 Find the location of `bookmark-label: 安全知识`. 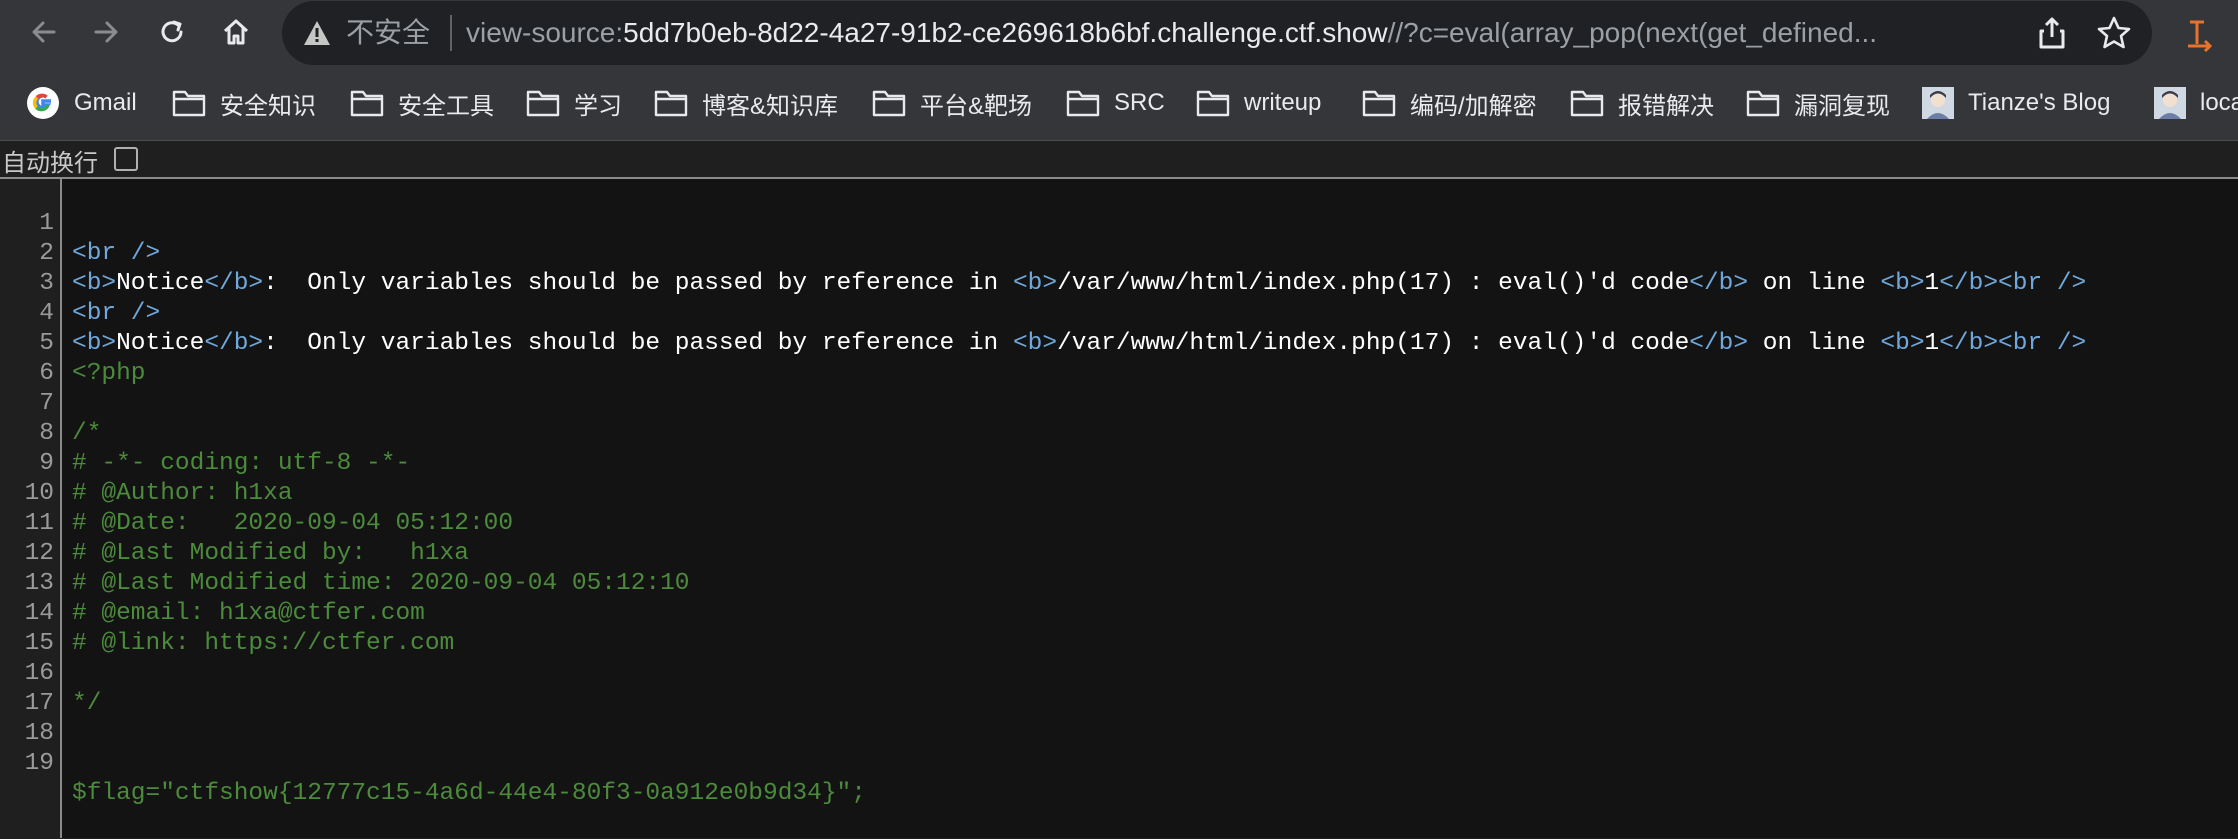

bookmark-label: 安全知识 is located at coordinates (268, 106).